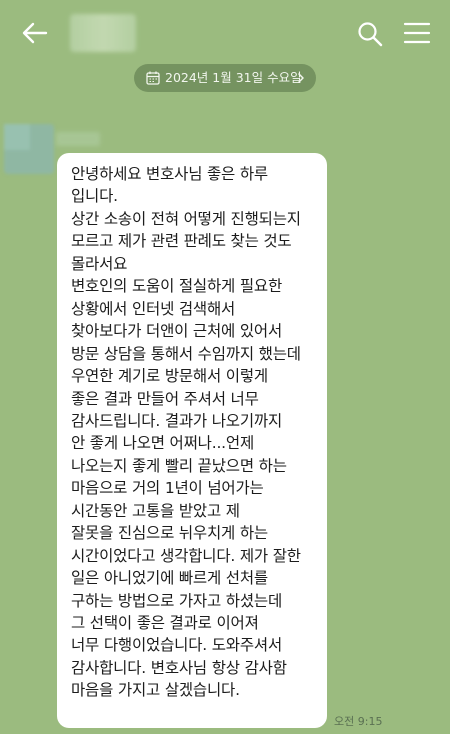 This screenshot has height=734, width=450. Describe the element at coordinates (153, 78) in the screenshot. I see `calendar-icon` at that location.